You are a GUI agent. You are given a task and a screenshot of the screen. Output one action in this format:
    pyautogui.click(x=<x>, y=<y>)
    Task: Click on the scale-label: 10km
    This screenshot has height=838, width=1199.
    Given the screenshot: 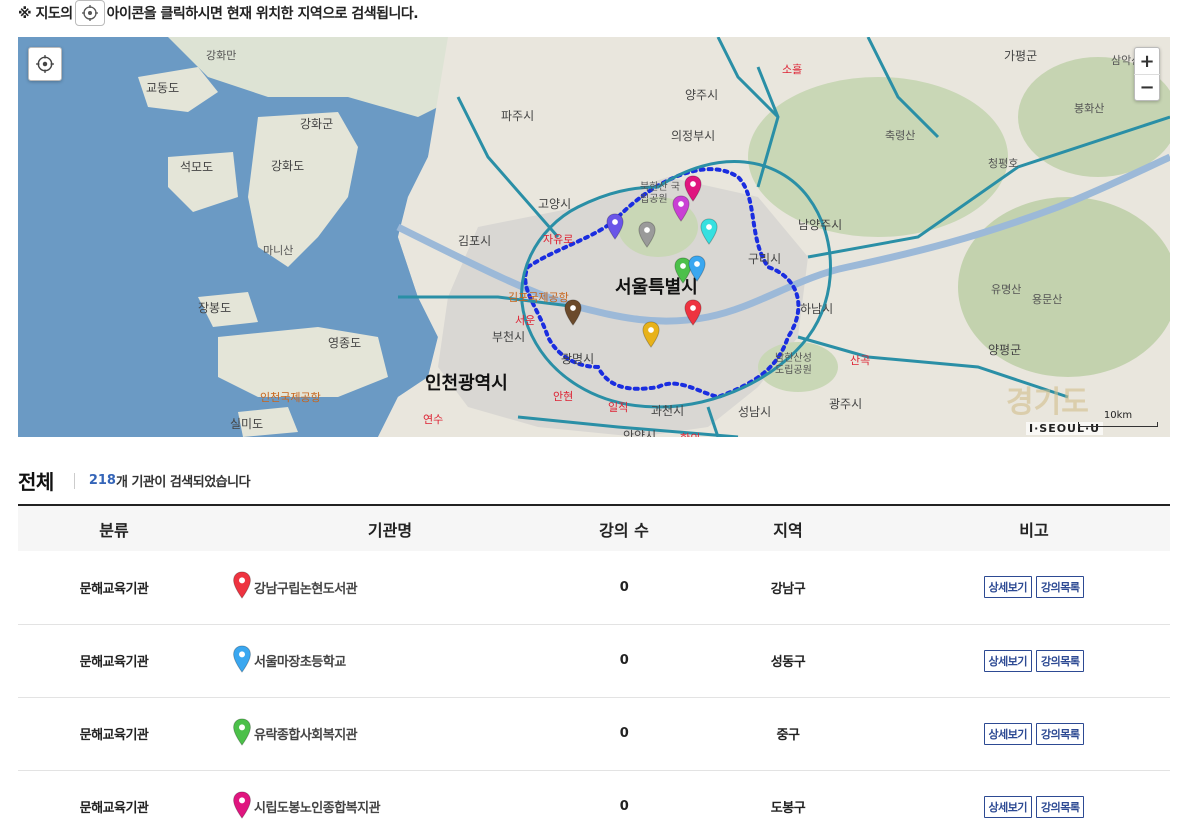 What is the action you would take?
    pyautogui.click(x=1118, y=415)
    